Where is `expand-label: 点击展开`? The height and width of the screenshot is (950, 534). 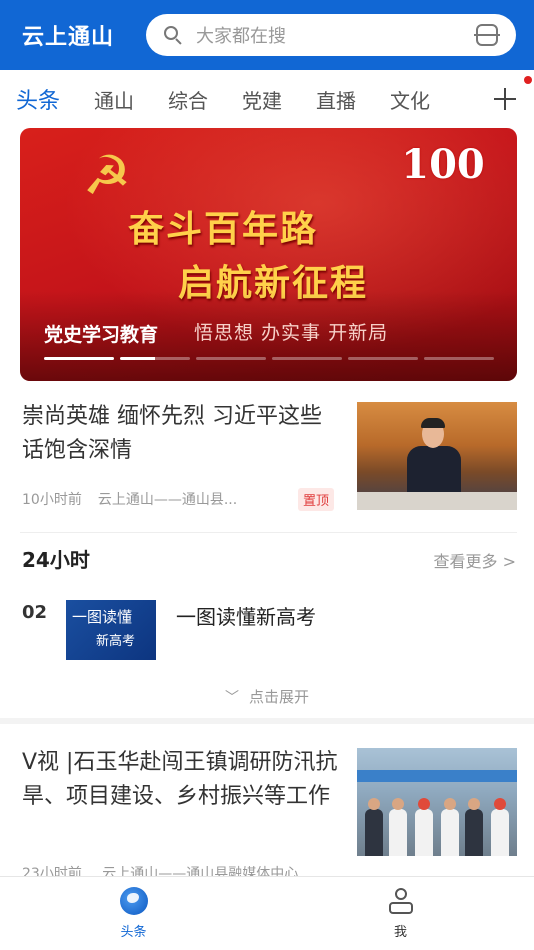 expand-label: 点击展开 is located at coordinates (278, 697).